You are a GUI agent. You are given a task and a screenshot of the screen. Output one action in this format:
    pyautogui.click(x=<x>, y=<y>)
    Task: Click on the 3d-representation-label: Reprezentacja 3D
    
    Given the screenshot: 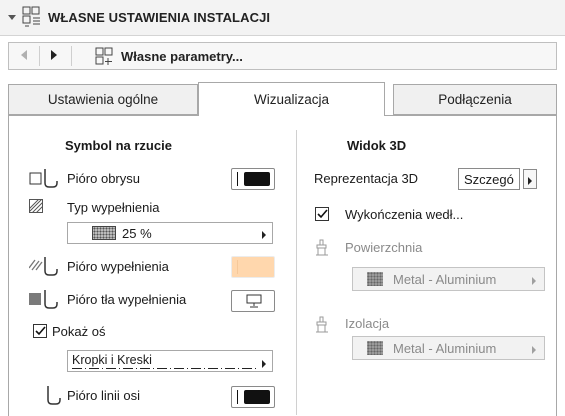 What is the action you would take?
    pyautogui.click(x=366, y=178)
    